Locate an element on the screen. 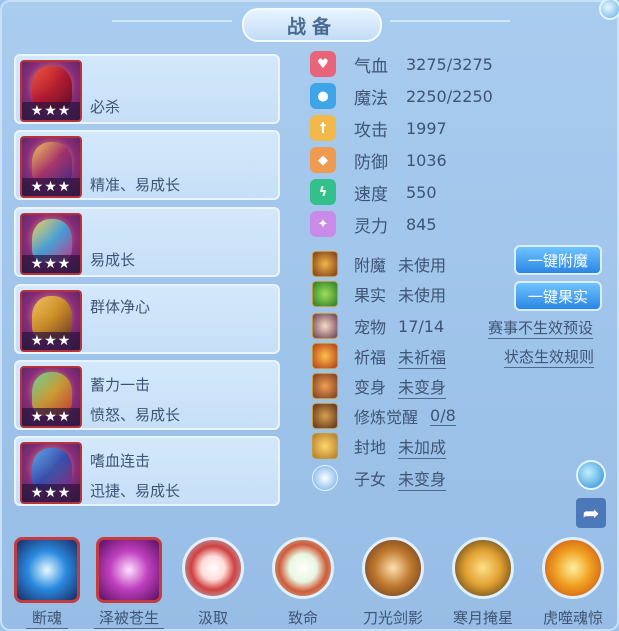  attr-label: 防御 is located at coordinates (371, 162).